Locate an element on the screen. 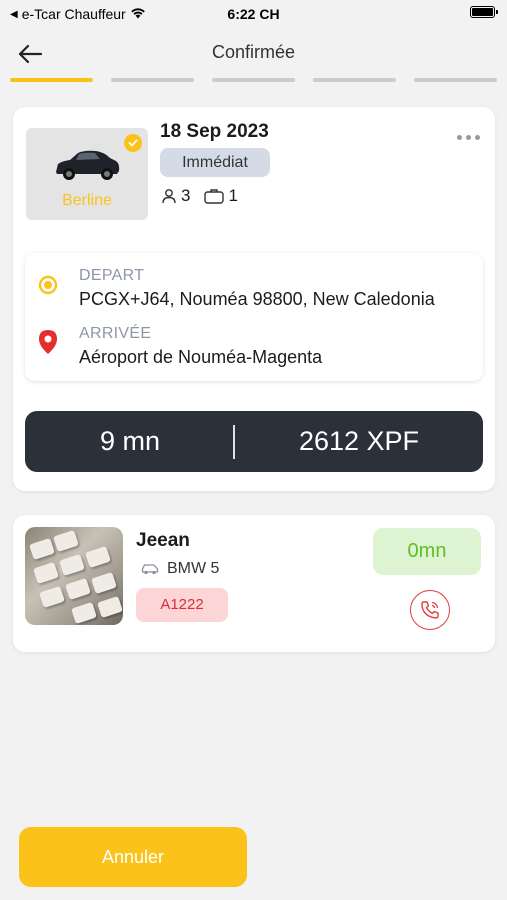 The width and height of the screenshot is (507, 900). arrival-address: Aéroport de Nouméa-Magenta is located at coordinates (201, 357).